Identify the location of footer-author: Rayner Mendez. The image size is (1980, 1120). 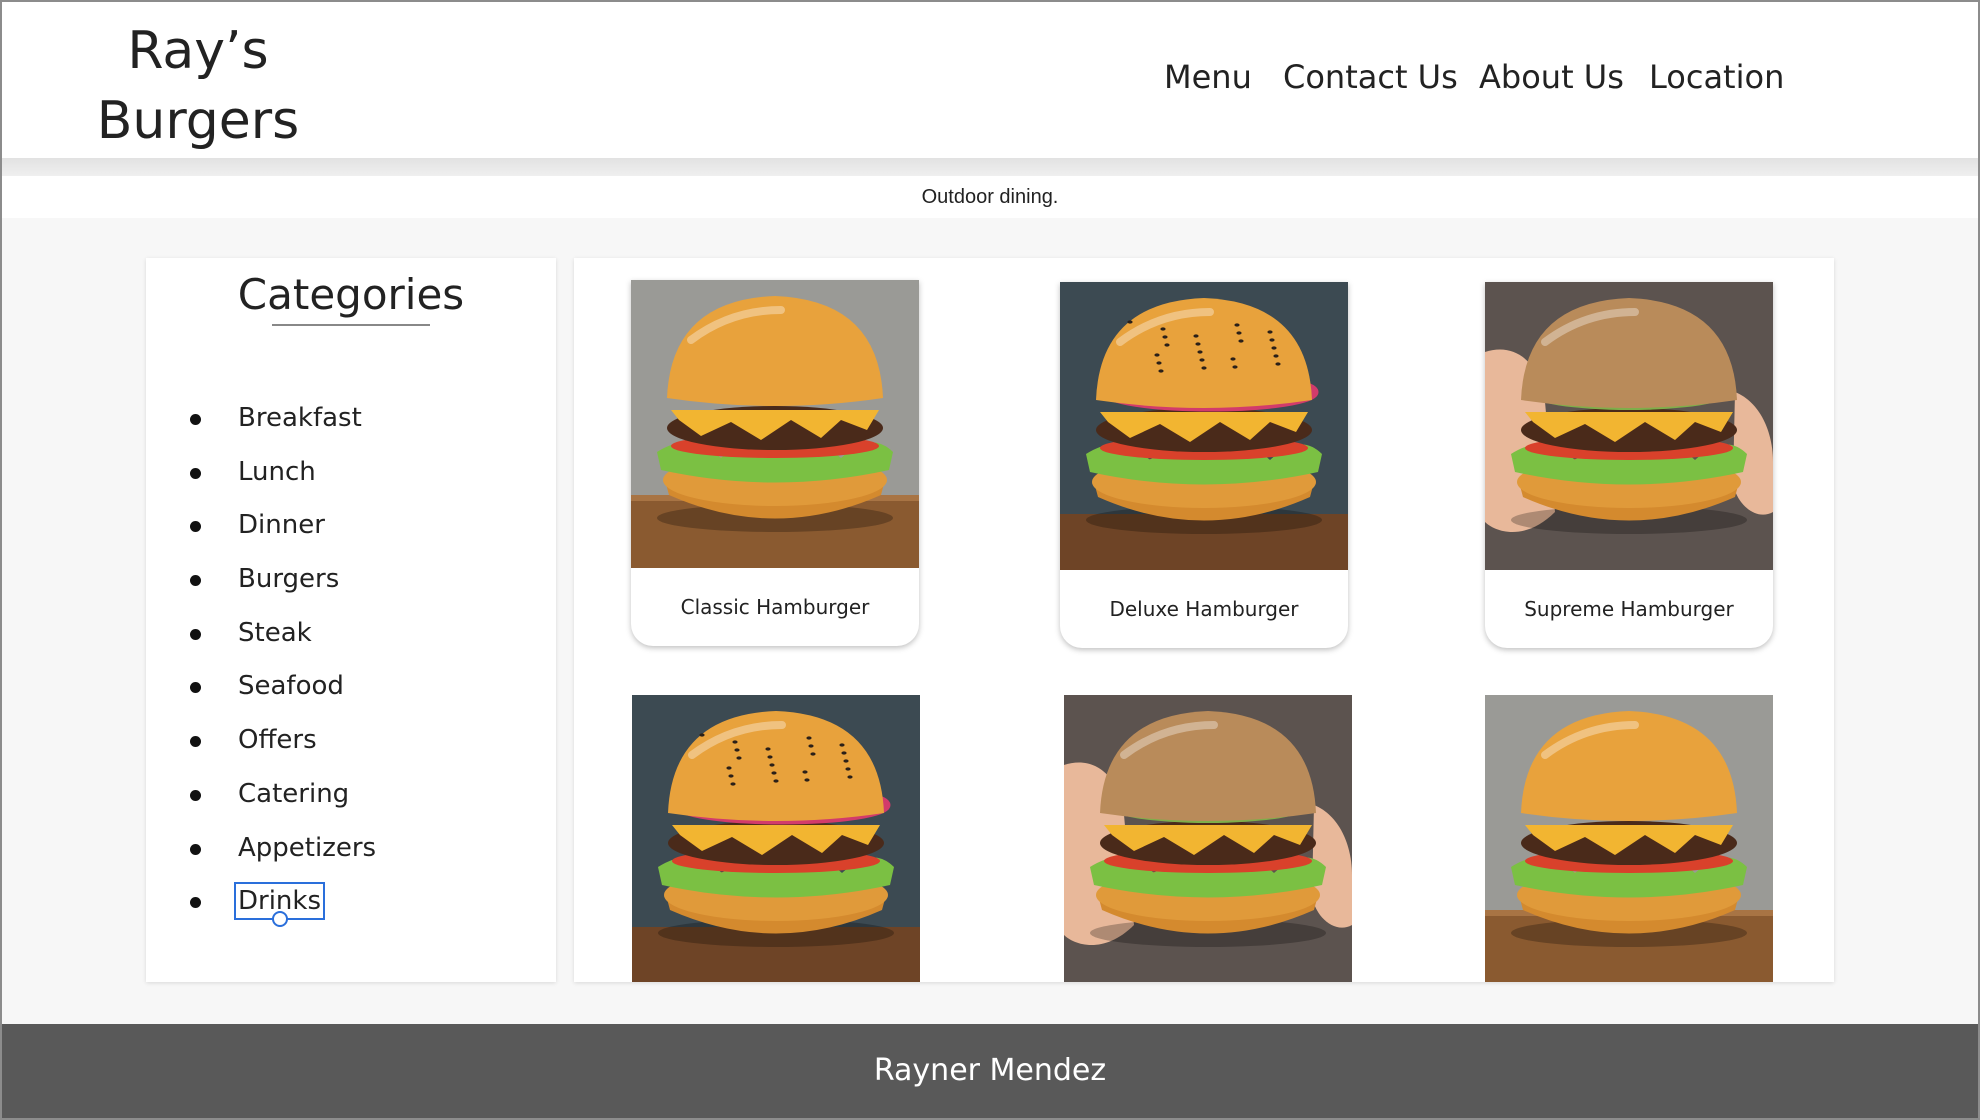
(990, 1070).